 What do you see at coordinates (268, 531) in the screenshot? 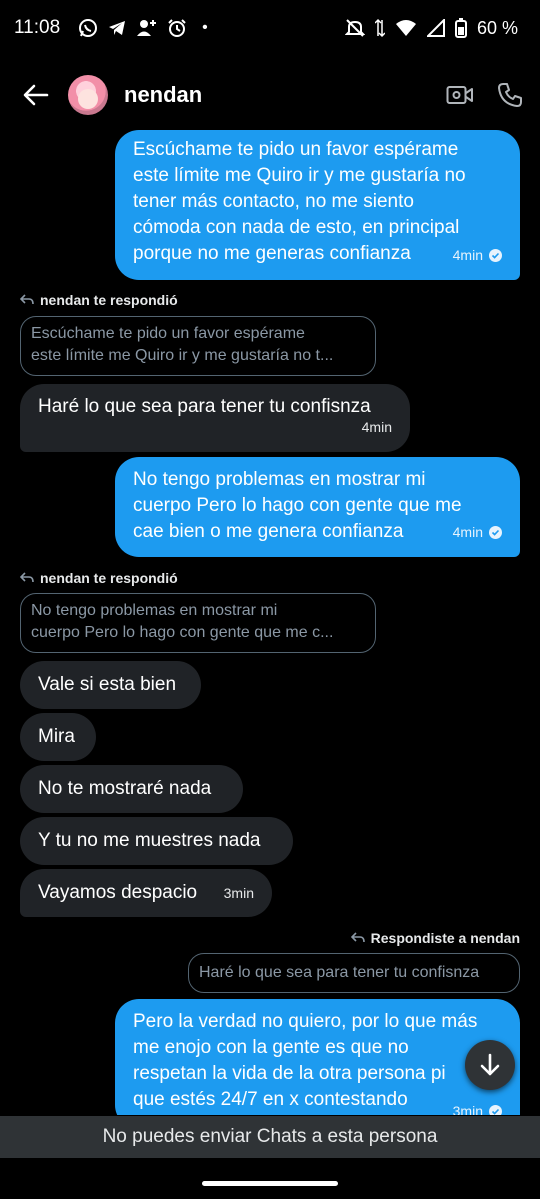
I see `message-text: cae bien o me genera confianza` at bounding box center [268, 531].